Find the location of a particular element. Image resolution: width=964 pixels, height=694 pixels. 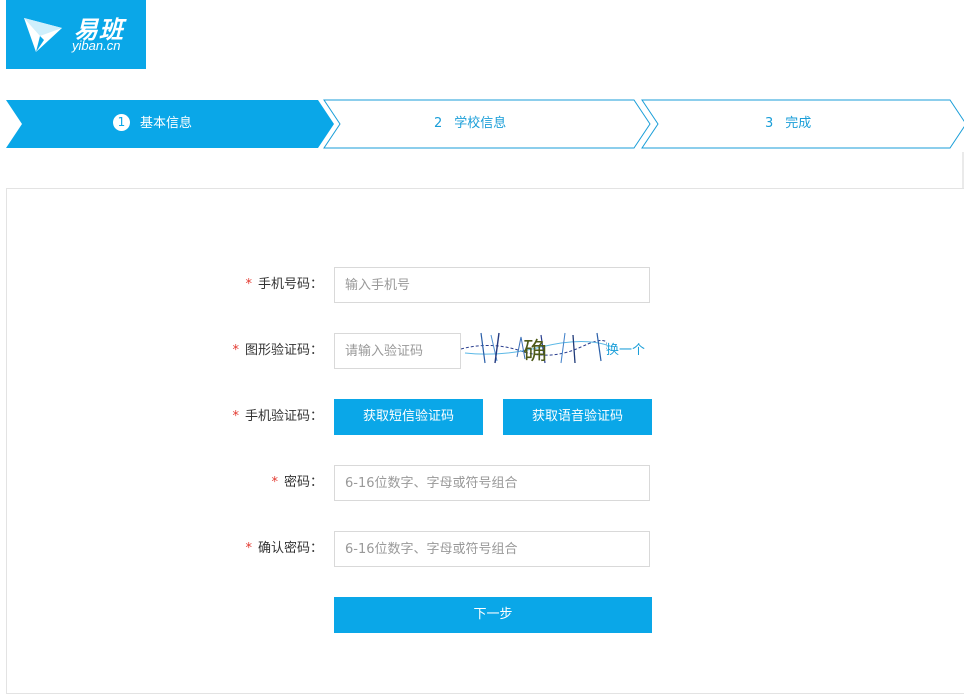

step-3: 3 完成 is located at coordinates (788, 124).